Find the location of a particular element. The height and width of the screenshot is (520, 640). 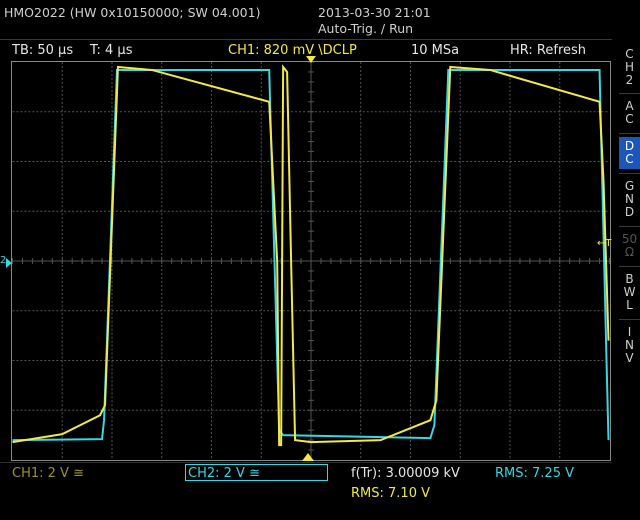

side-menu-item-bwl: BWL is located at coordinates (629, 292).